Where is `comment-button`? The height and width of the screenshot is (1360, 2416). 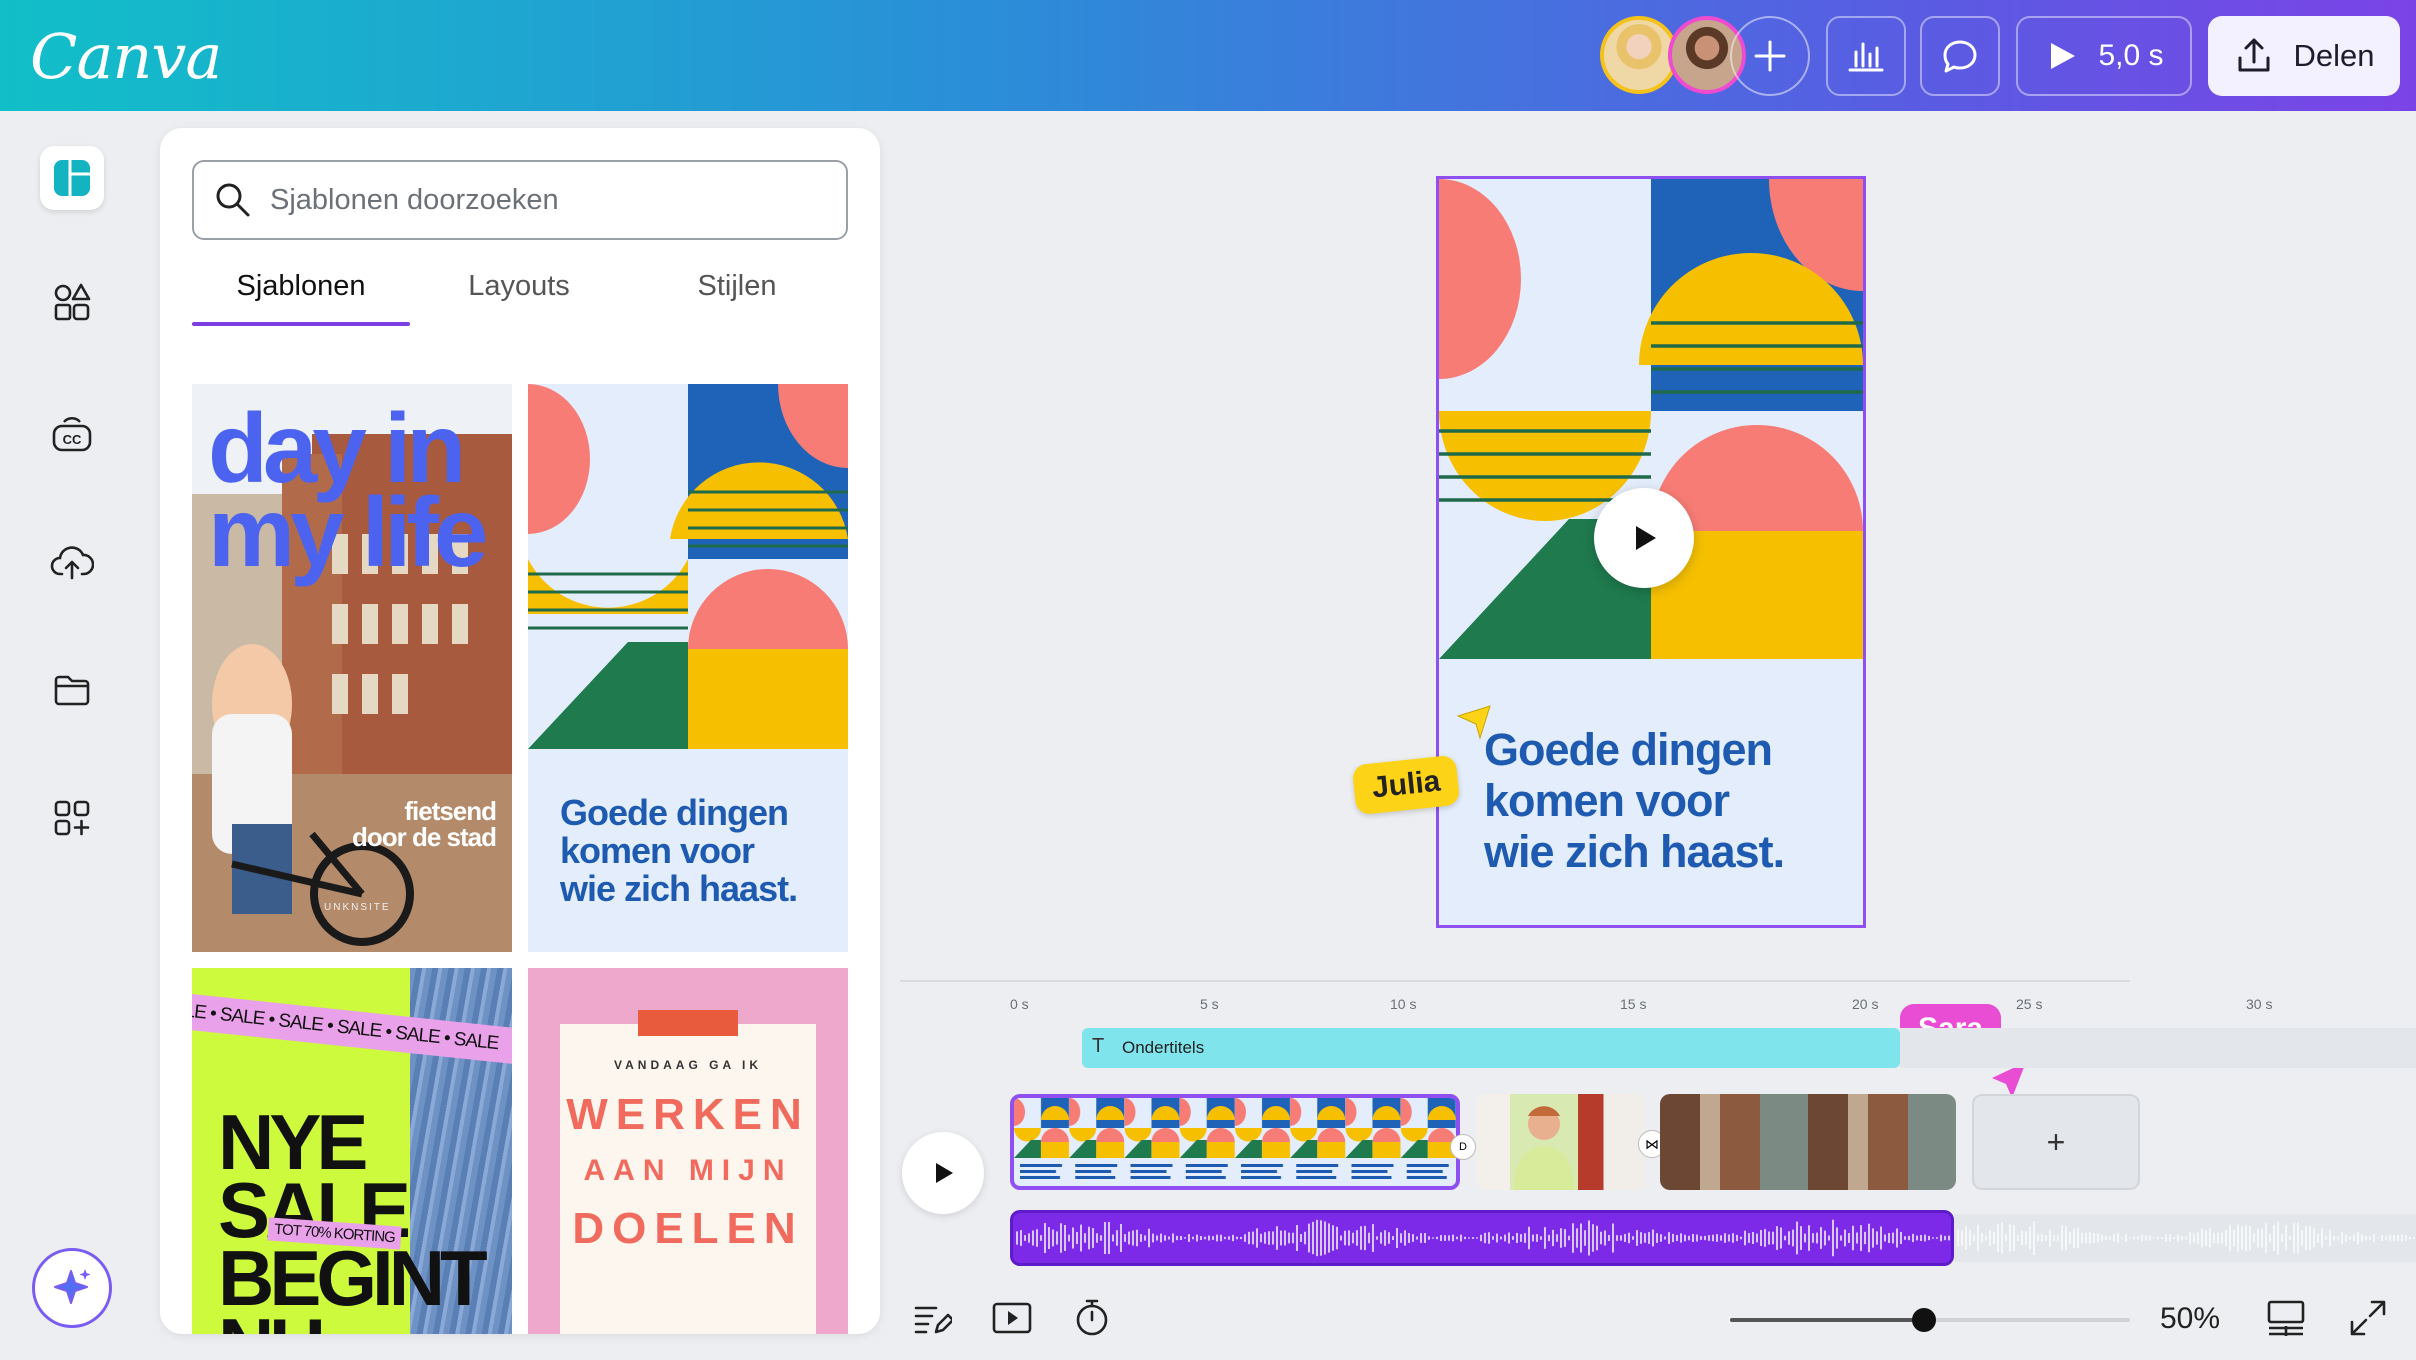 comment-button is located at coordinates (1960, 56).